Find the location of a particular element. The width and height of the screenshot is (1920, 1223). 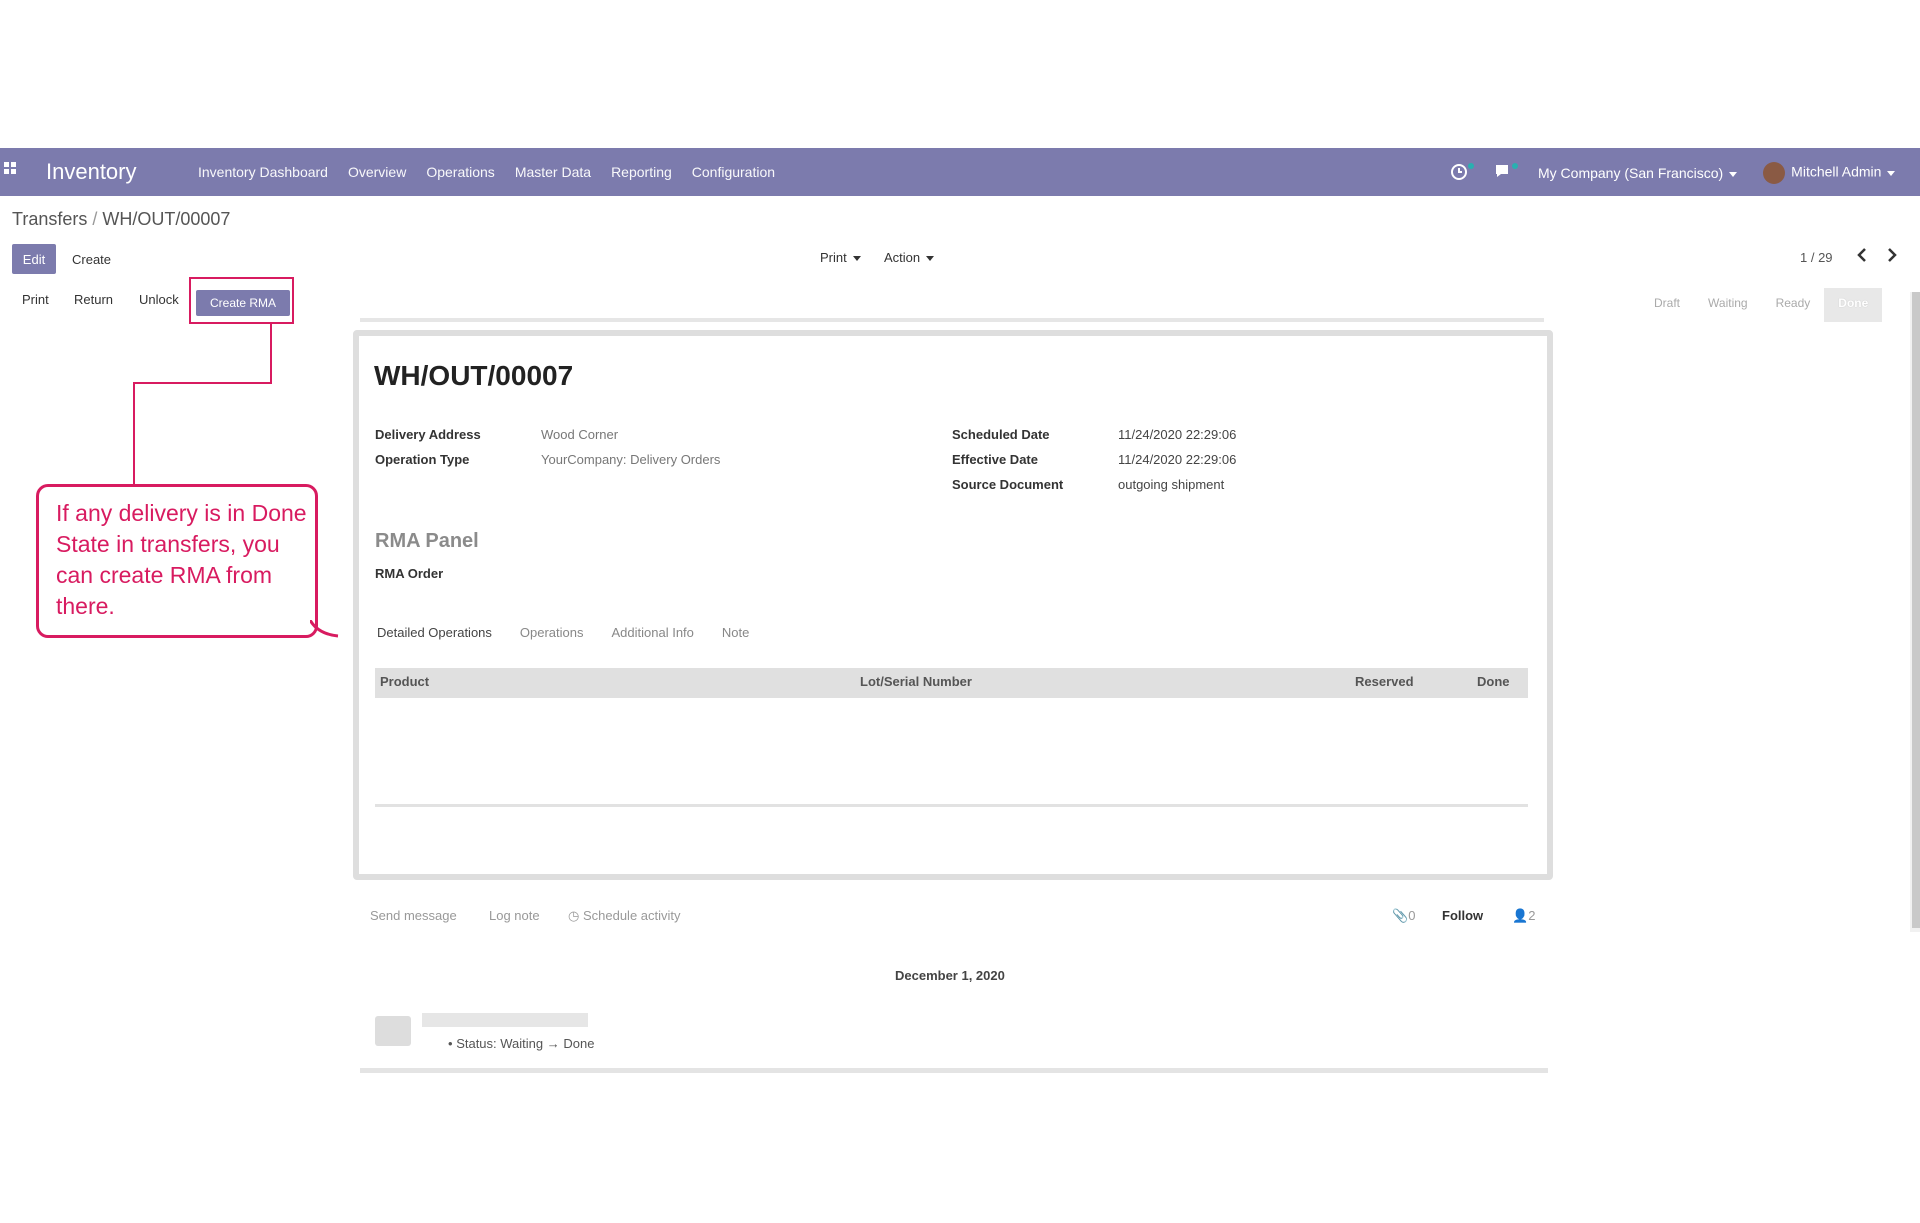

attachments-count: 0 is located at coordinates (1412, 915).